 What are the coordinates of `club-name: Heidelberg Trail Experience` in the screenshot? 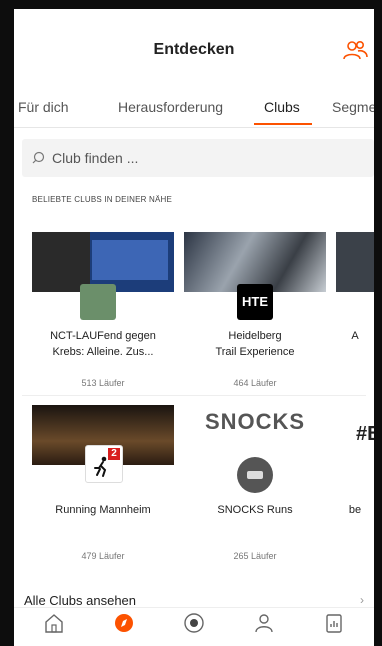 It's located at (255, 344).